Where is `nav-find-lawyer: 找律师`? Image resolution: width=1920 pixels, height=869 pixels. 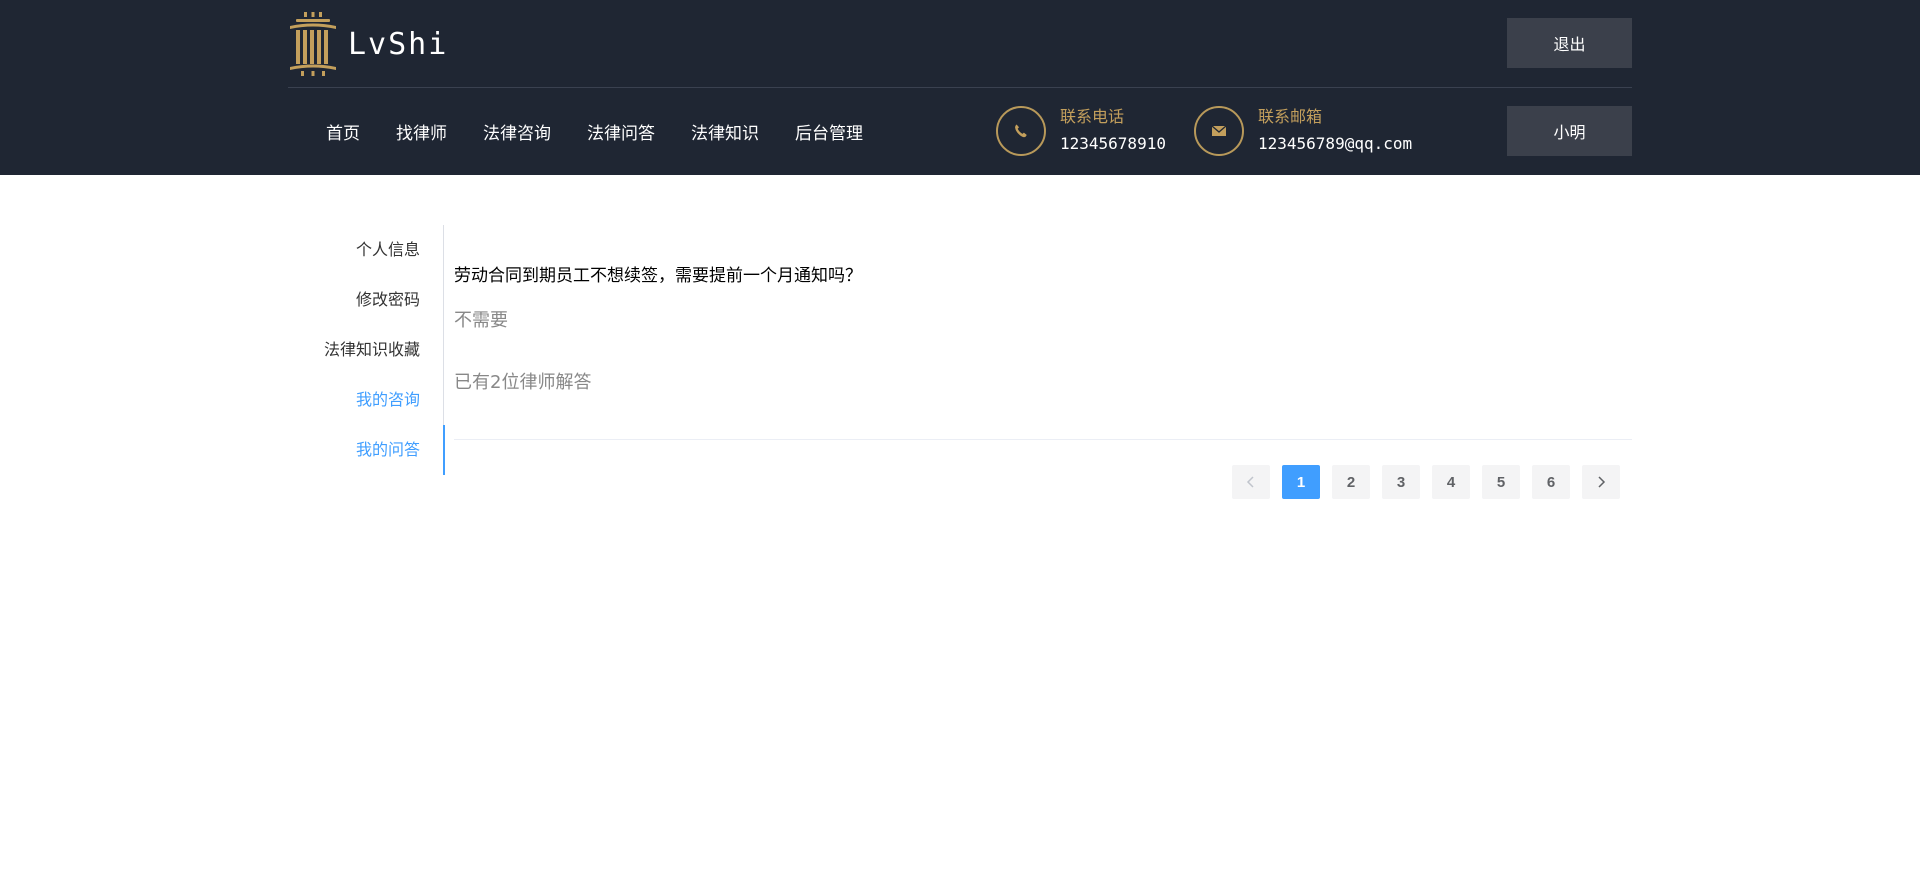 nav-find-lawyer: 找律师 is located at coordinates (421, 131).